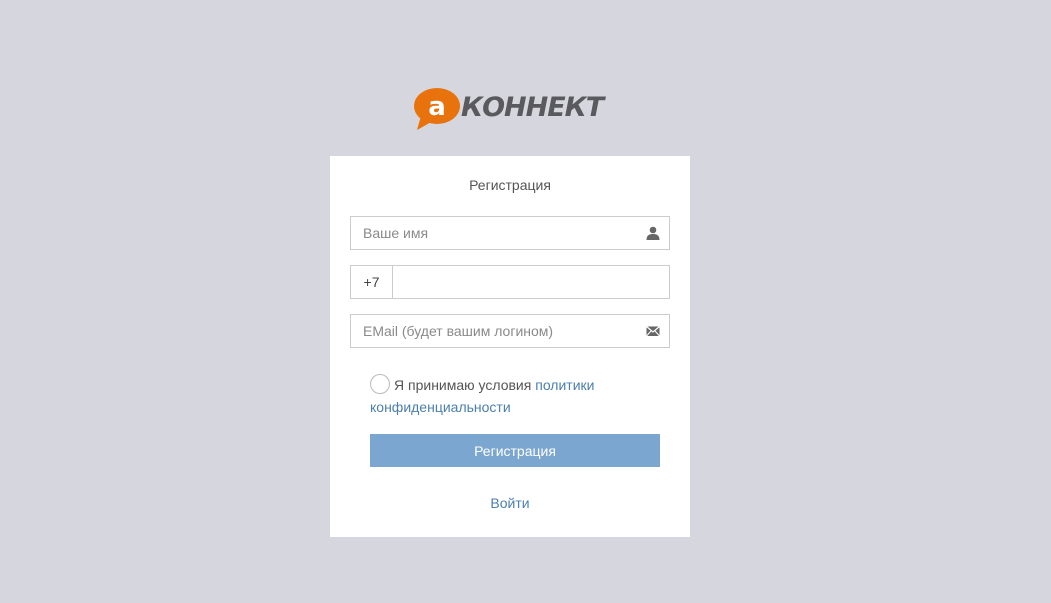  What do you see at coordinates (372, 282) in the screenshot?
I see `phone-prefix: +7` at bounding box center [372, 282].